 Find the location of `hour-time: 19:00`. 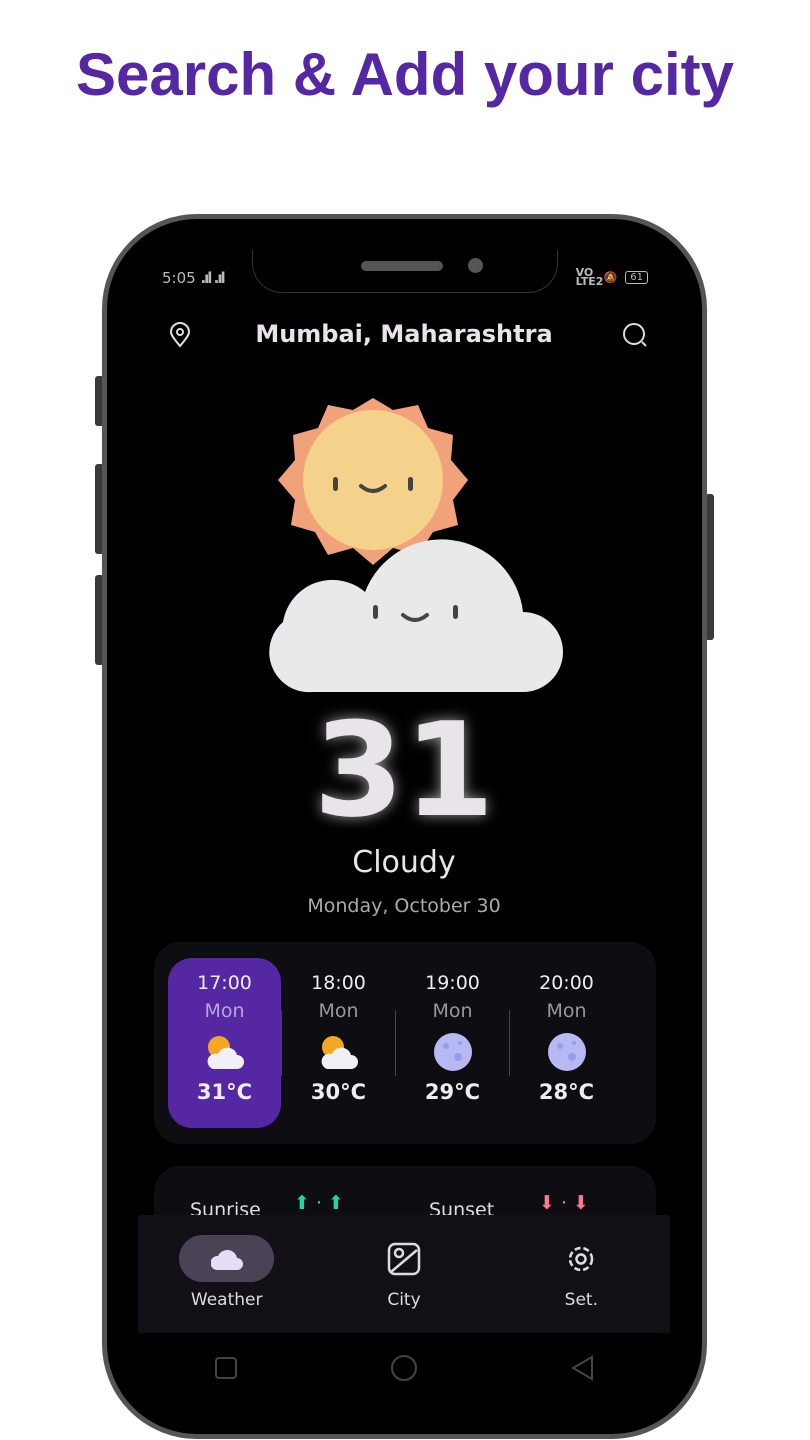

hour-time: 19:00 is located at coordinates (452, 983).